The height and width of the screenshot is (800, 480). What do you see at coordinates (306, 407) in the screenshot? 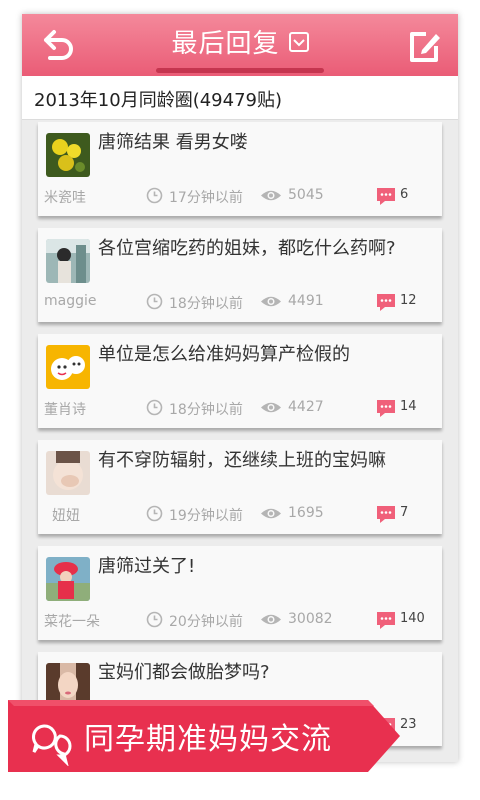
I see `post-views: 4427` at bounding box center [306, 407].